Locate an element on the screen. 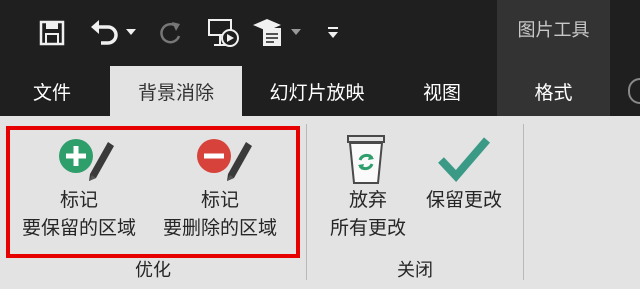 This screenshot has width=640, height=289. from-beginning-icon is located at coordinates (223, 32).